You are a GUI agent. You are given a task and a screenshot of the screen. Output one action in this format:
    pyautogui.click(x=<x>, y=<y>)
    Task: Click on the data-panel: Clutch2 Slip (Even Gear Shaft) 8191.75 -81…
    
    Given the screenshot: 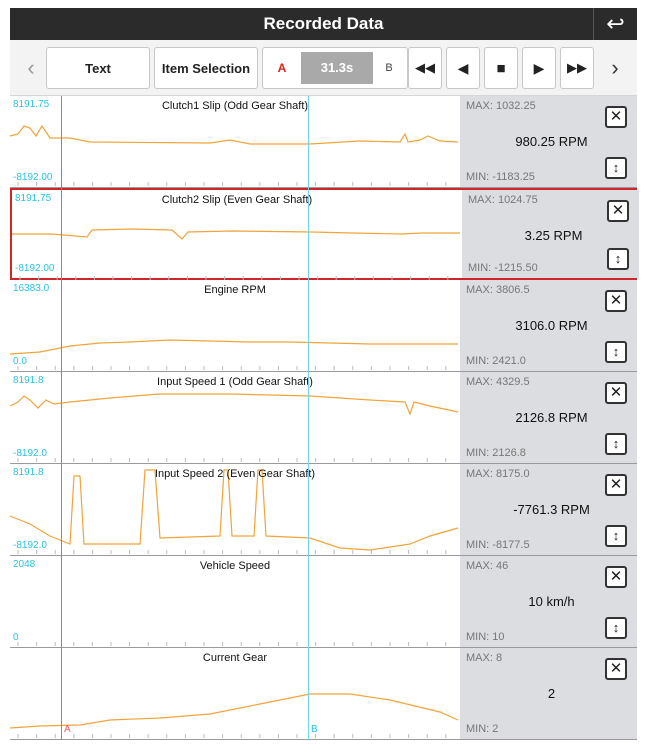 What is the action you would take?
    pyautogui.click(x=324, y=234)
    